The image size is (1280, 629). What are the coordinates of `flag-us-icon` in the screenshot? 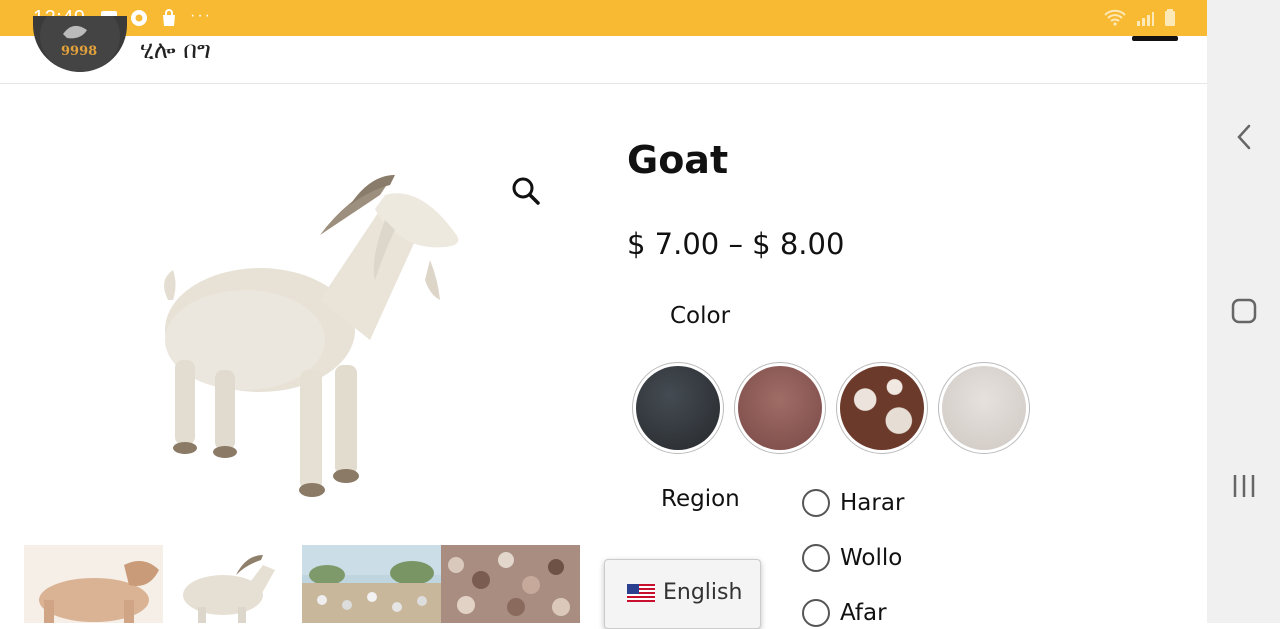 It's located at (641, 593).